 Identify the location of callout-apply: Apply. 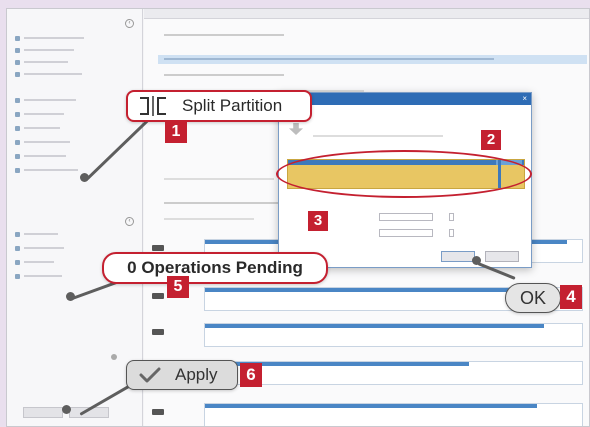
(182, 375).